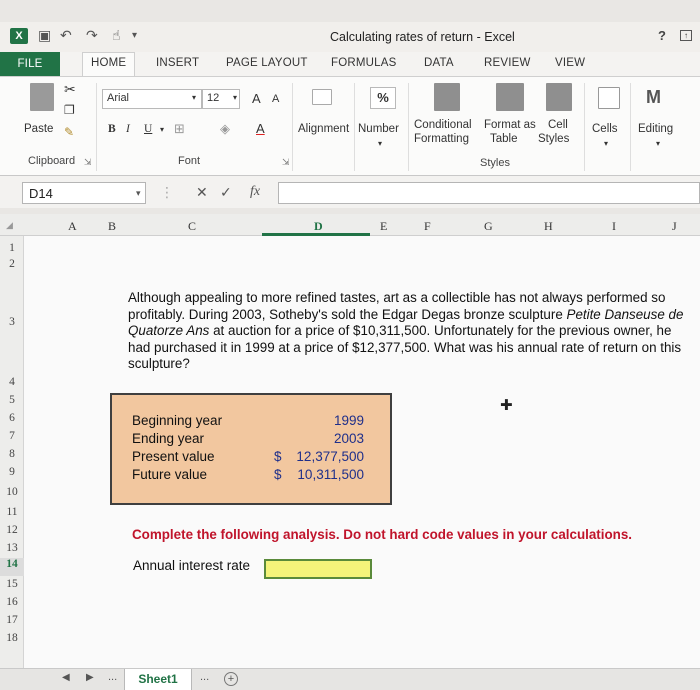 The height and width of the screenshot is (690, 700). What do you see at coordinates (90, 677) in the screenshot?
I see `sheet-next-icon: ▶` at bounding box center [90, 677].